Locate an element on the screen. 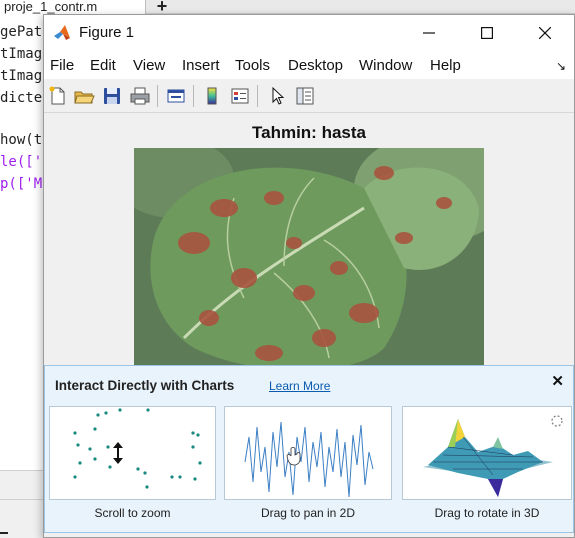  close-icon is located at coordinates (545, 33).